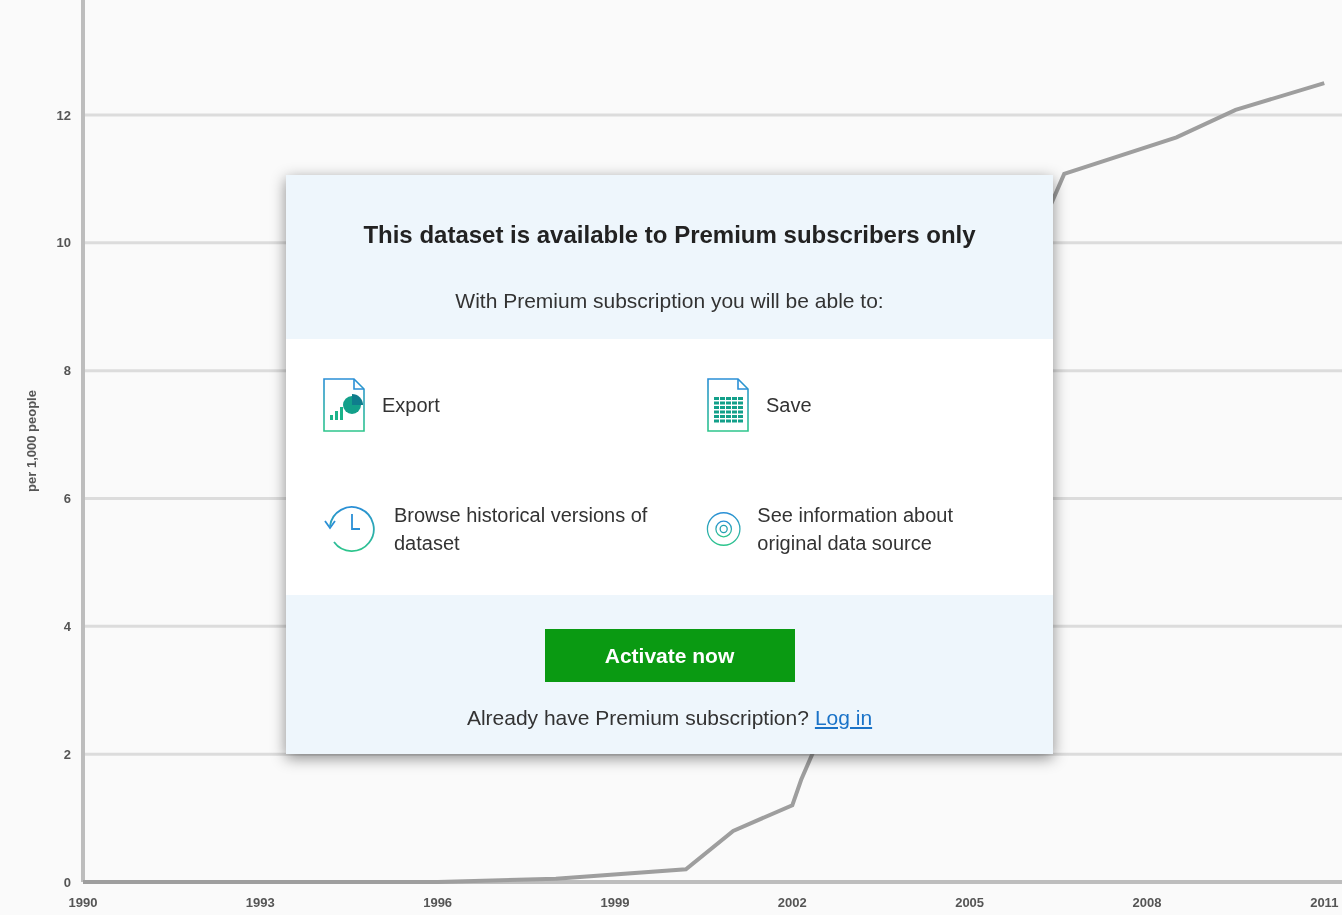 Image resolution: width=1342 pixels, height=915 pixels. I want to click on axis-label: 12, so click(63, 115).